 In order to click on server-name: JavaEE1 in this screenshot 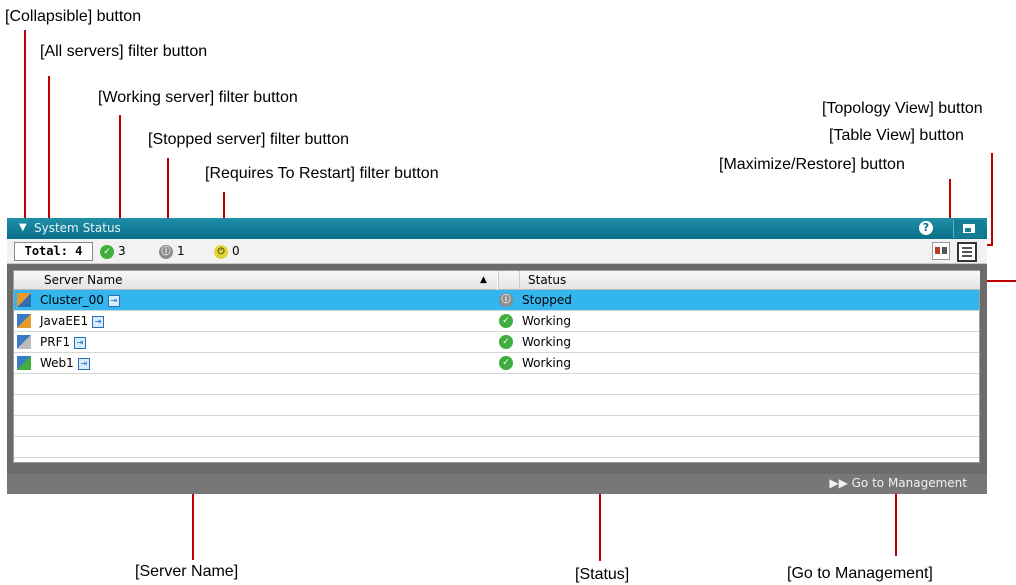, I will do `click(64, 321)`.